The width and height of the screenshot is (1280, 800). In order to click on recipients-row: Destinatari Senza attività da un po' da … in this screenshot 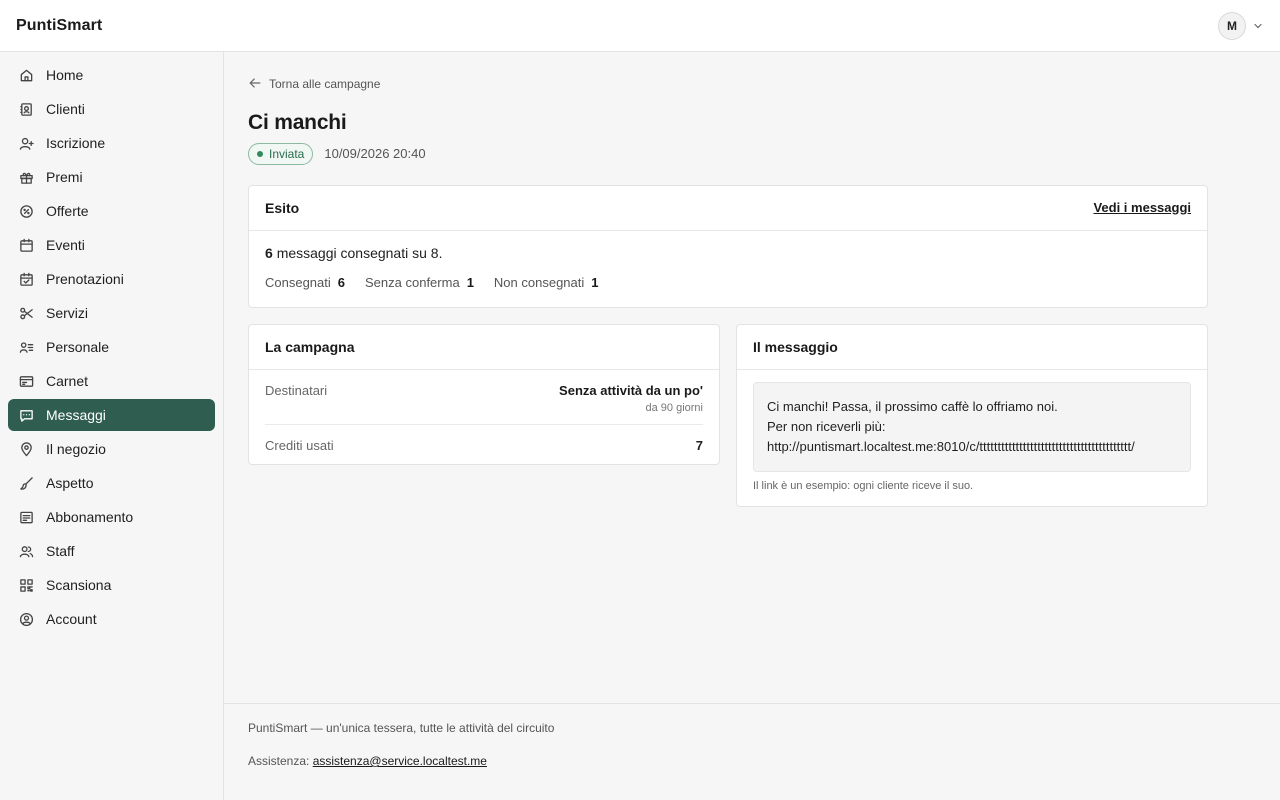, I will do `click(484, 398)`.